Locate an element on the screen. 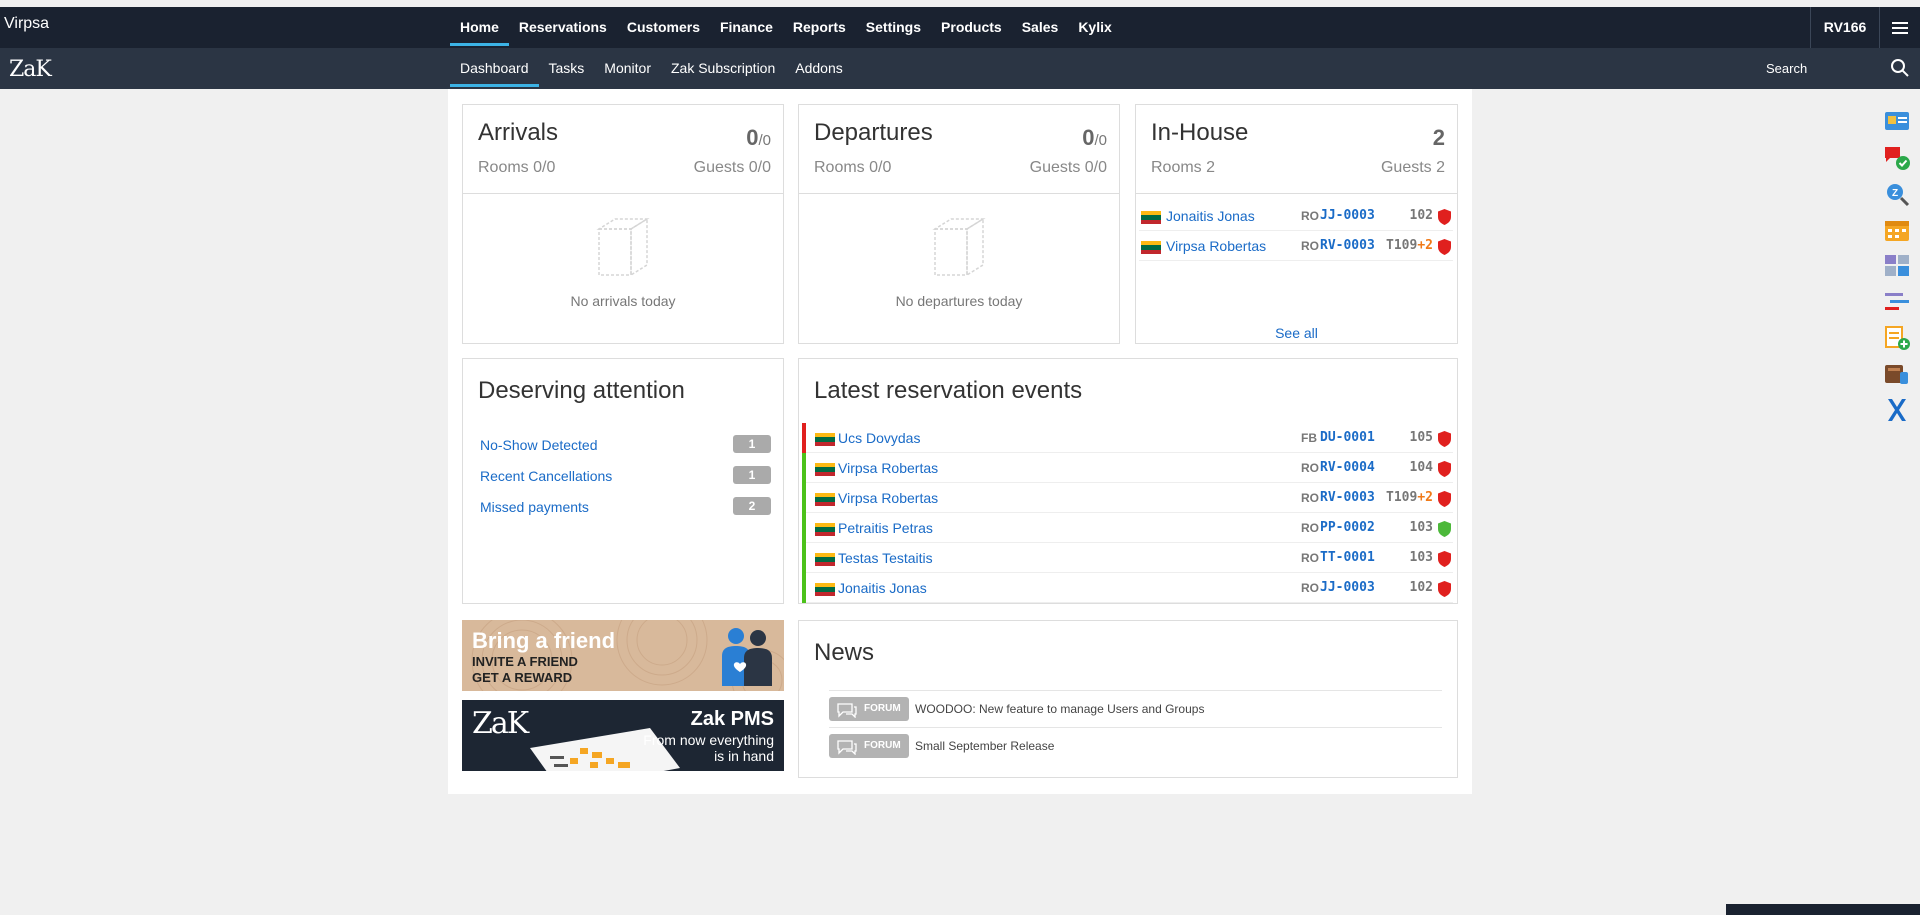  promo-line: GET A REWARD is located at coordinates (522, 677).